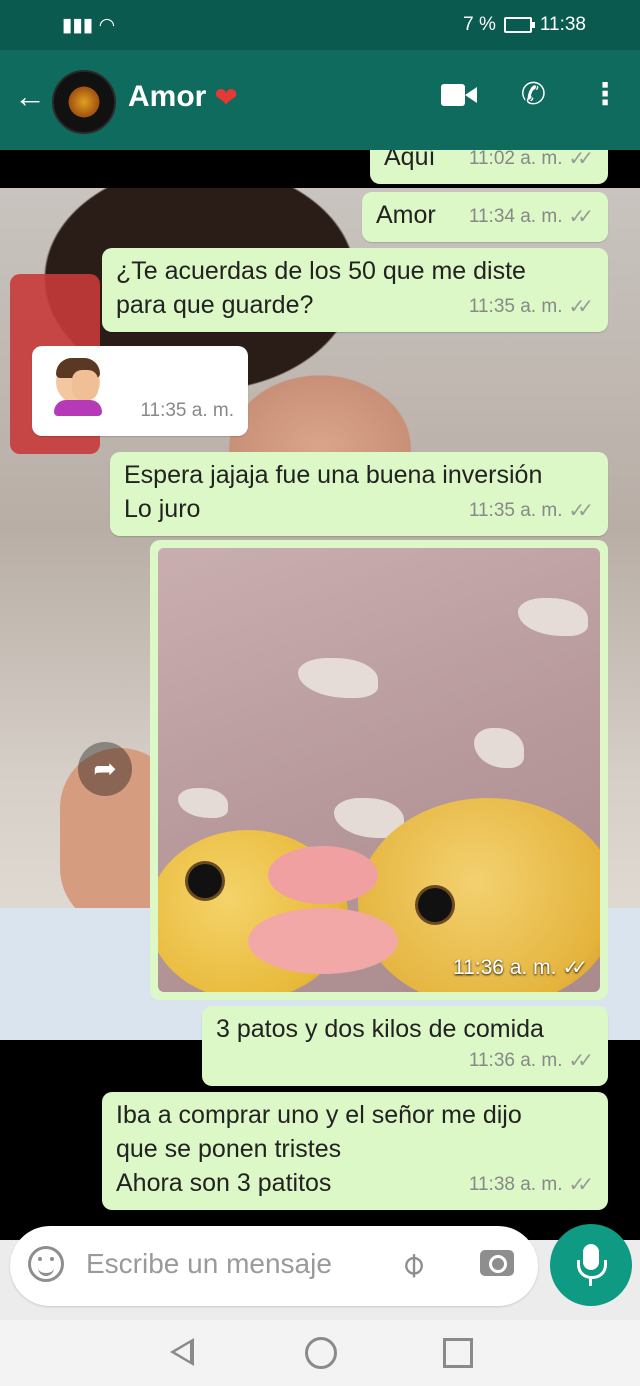 The height and width of the screenshot is (1386, 640). What do you see at coordinates (497, 1263) in the screenshot?
I see `camera-icon` at bounding box center [497, 1263].